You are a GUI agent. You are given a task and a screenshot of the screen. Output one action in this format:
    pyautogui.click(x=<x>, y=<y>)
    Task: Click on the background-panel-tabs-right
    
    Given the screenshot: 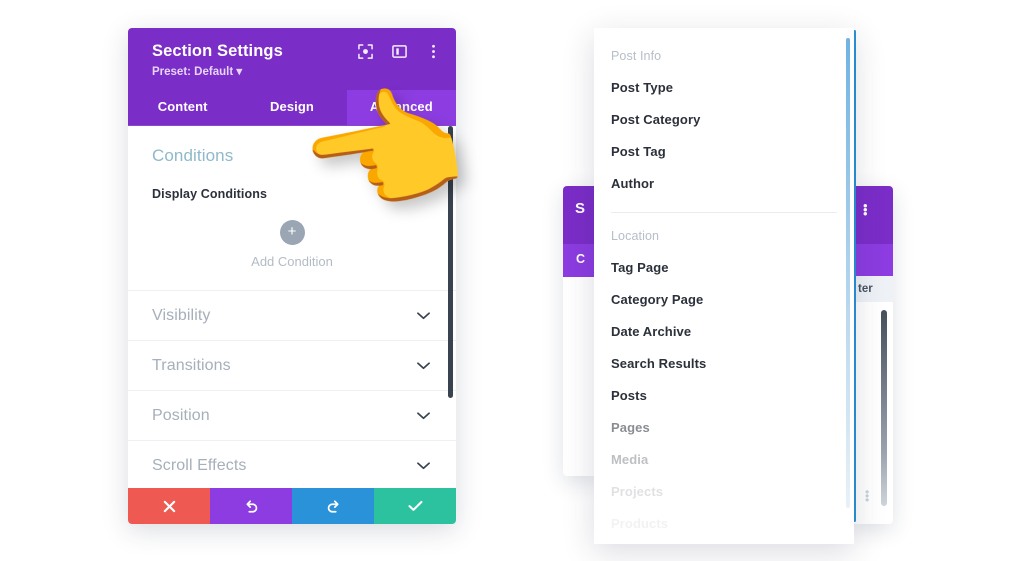 What is the action you would take?
    pyautogui.click(x=872, y=260)
    